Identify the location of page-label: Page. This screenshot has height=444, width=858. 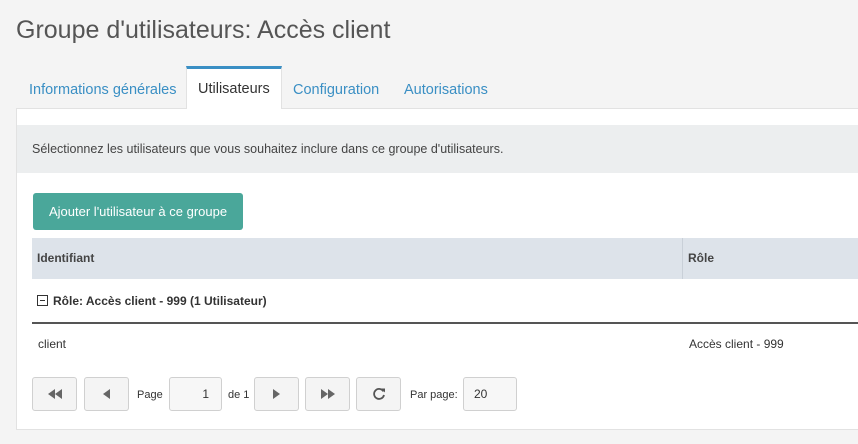
(150, 395).